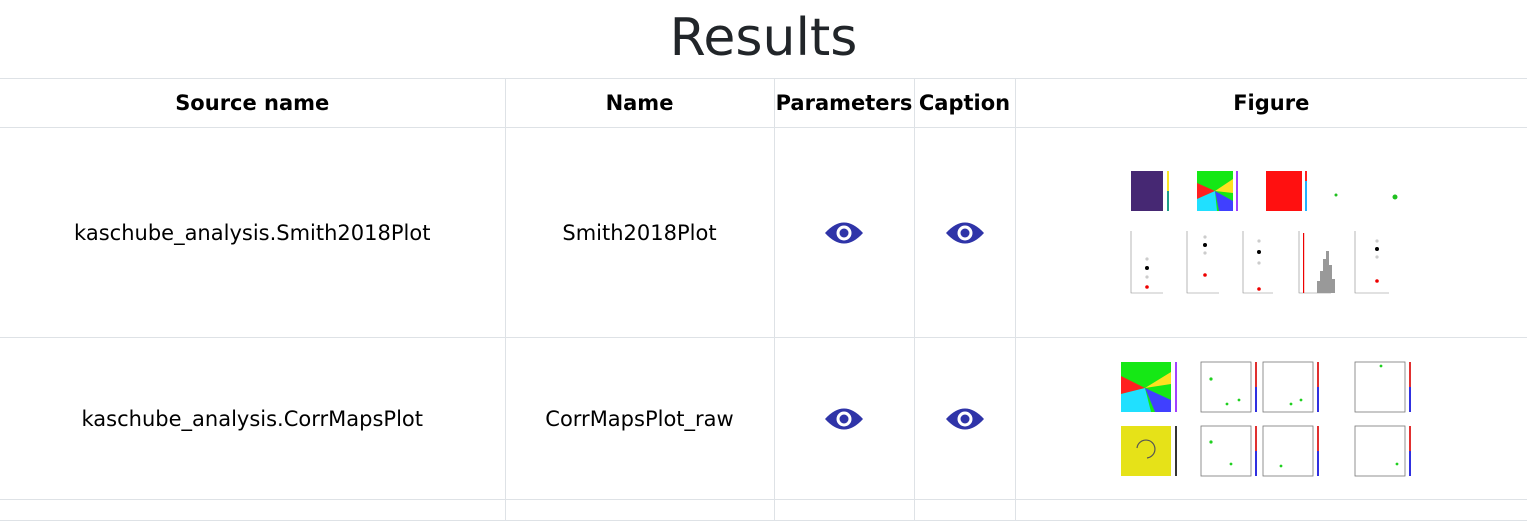 Image resolution: width=1527 pixels, height=521 pixels. I want to click on header-parameters: Parameters, so click(844, 103).